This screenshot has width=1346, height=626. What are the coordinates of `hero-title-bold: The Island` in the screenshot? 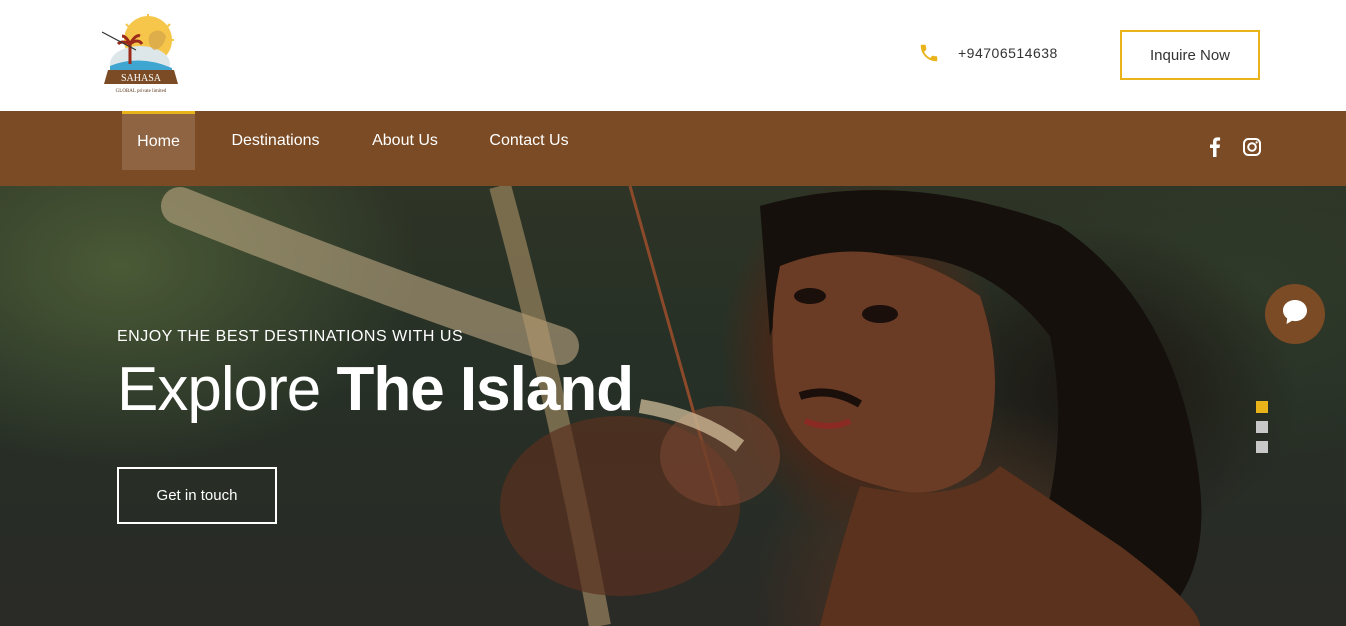 It's located at (485, 389).